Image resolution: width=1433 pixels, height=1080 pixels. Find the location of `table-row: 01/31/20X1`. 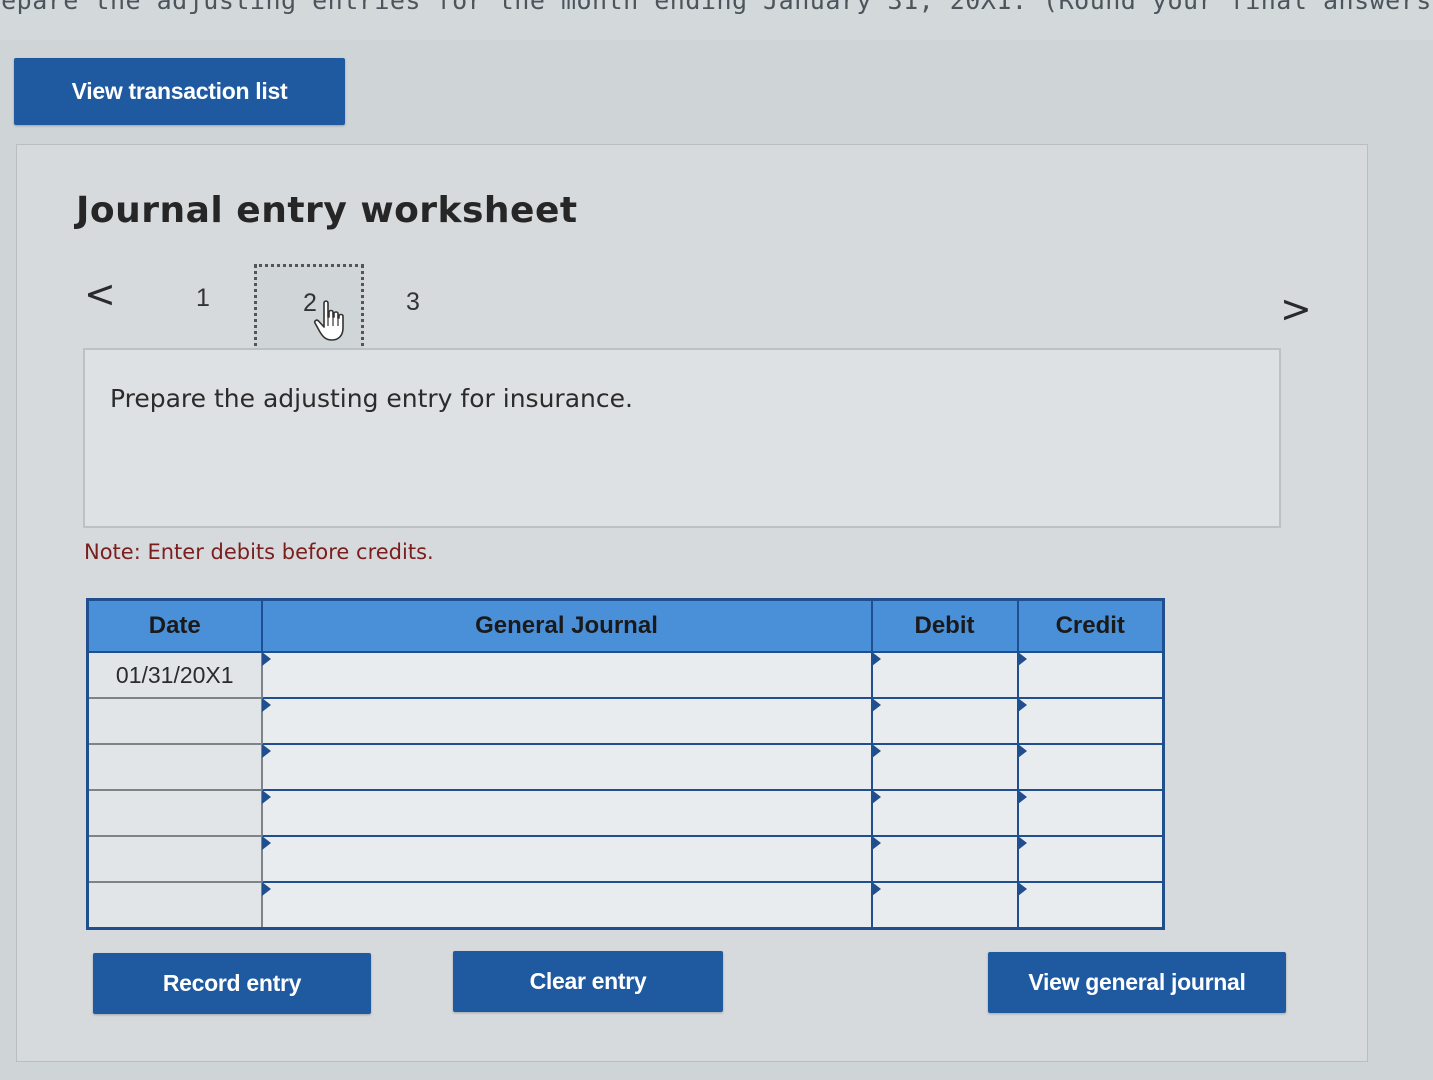

table-row: 01/31/20X1 is located at coordinates (625, 675).